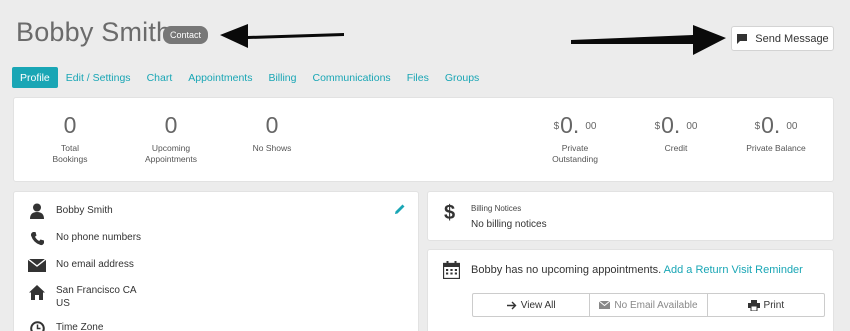 This screenshot has width=850, height=331. Describe the element at coordinates (753, 305) in the screenshot. I see `printer-icon` at that location.